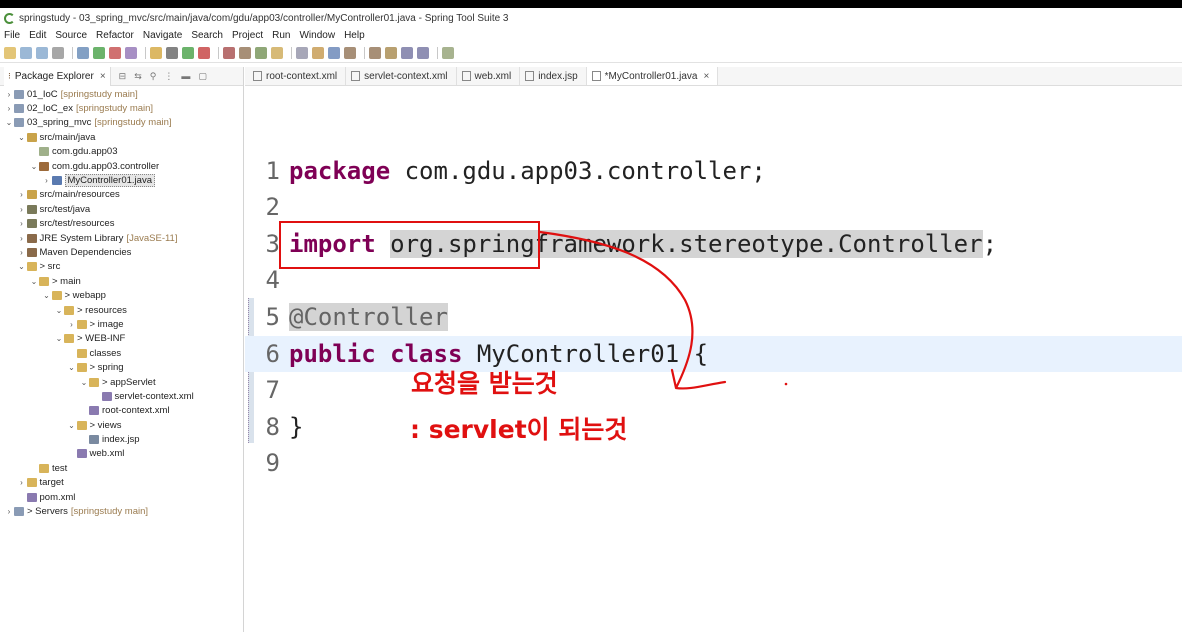  What do you see at coordinates (448, 52) in the screenshot?
I see `perspective-icon` at bounding box center [448, 52].